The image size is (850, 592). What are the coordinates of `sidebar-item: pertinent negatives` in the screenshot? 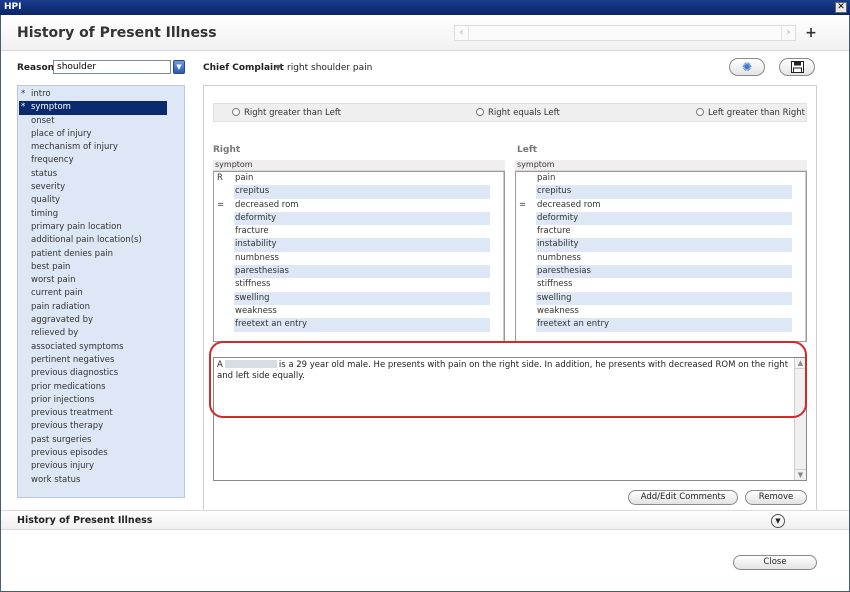 It's located at (101, 360).